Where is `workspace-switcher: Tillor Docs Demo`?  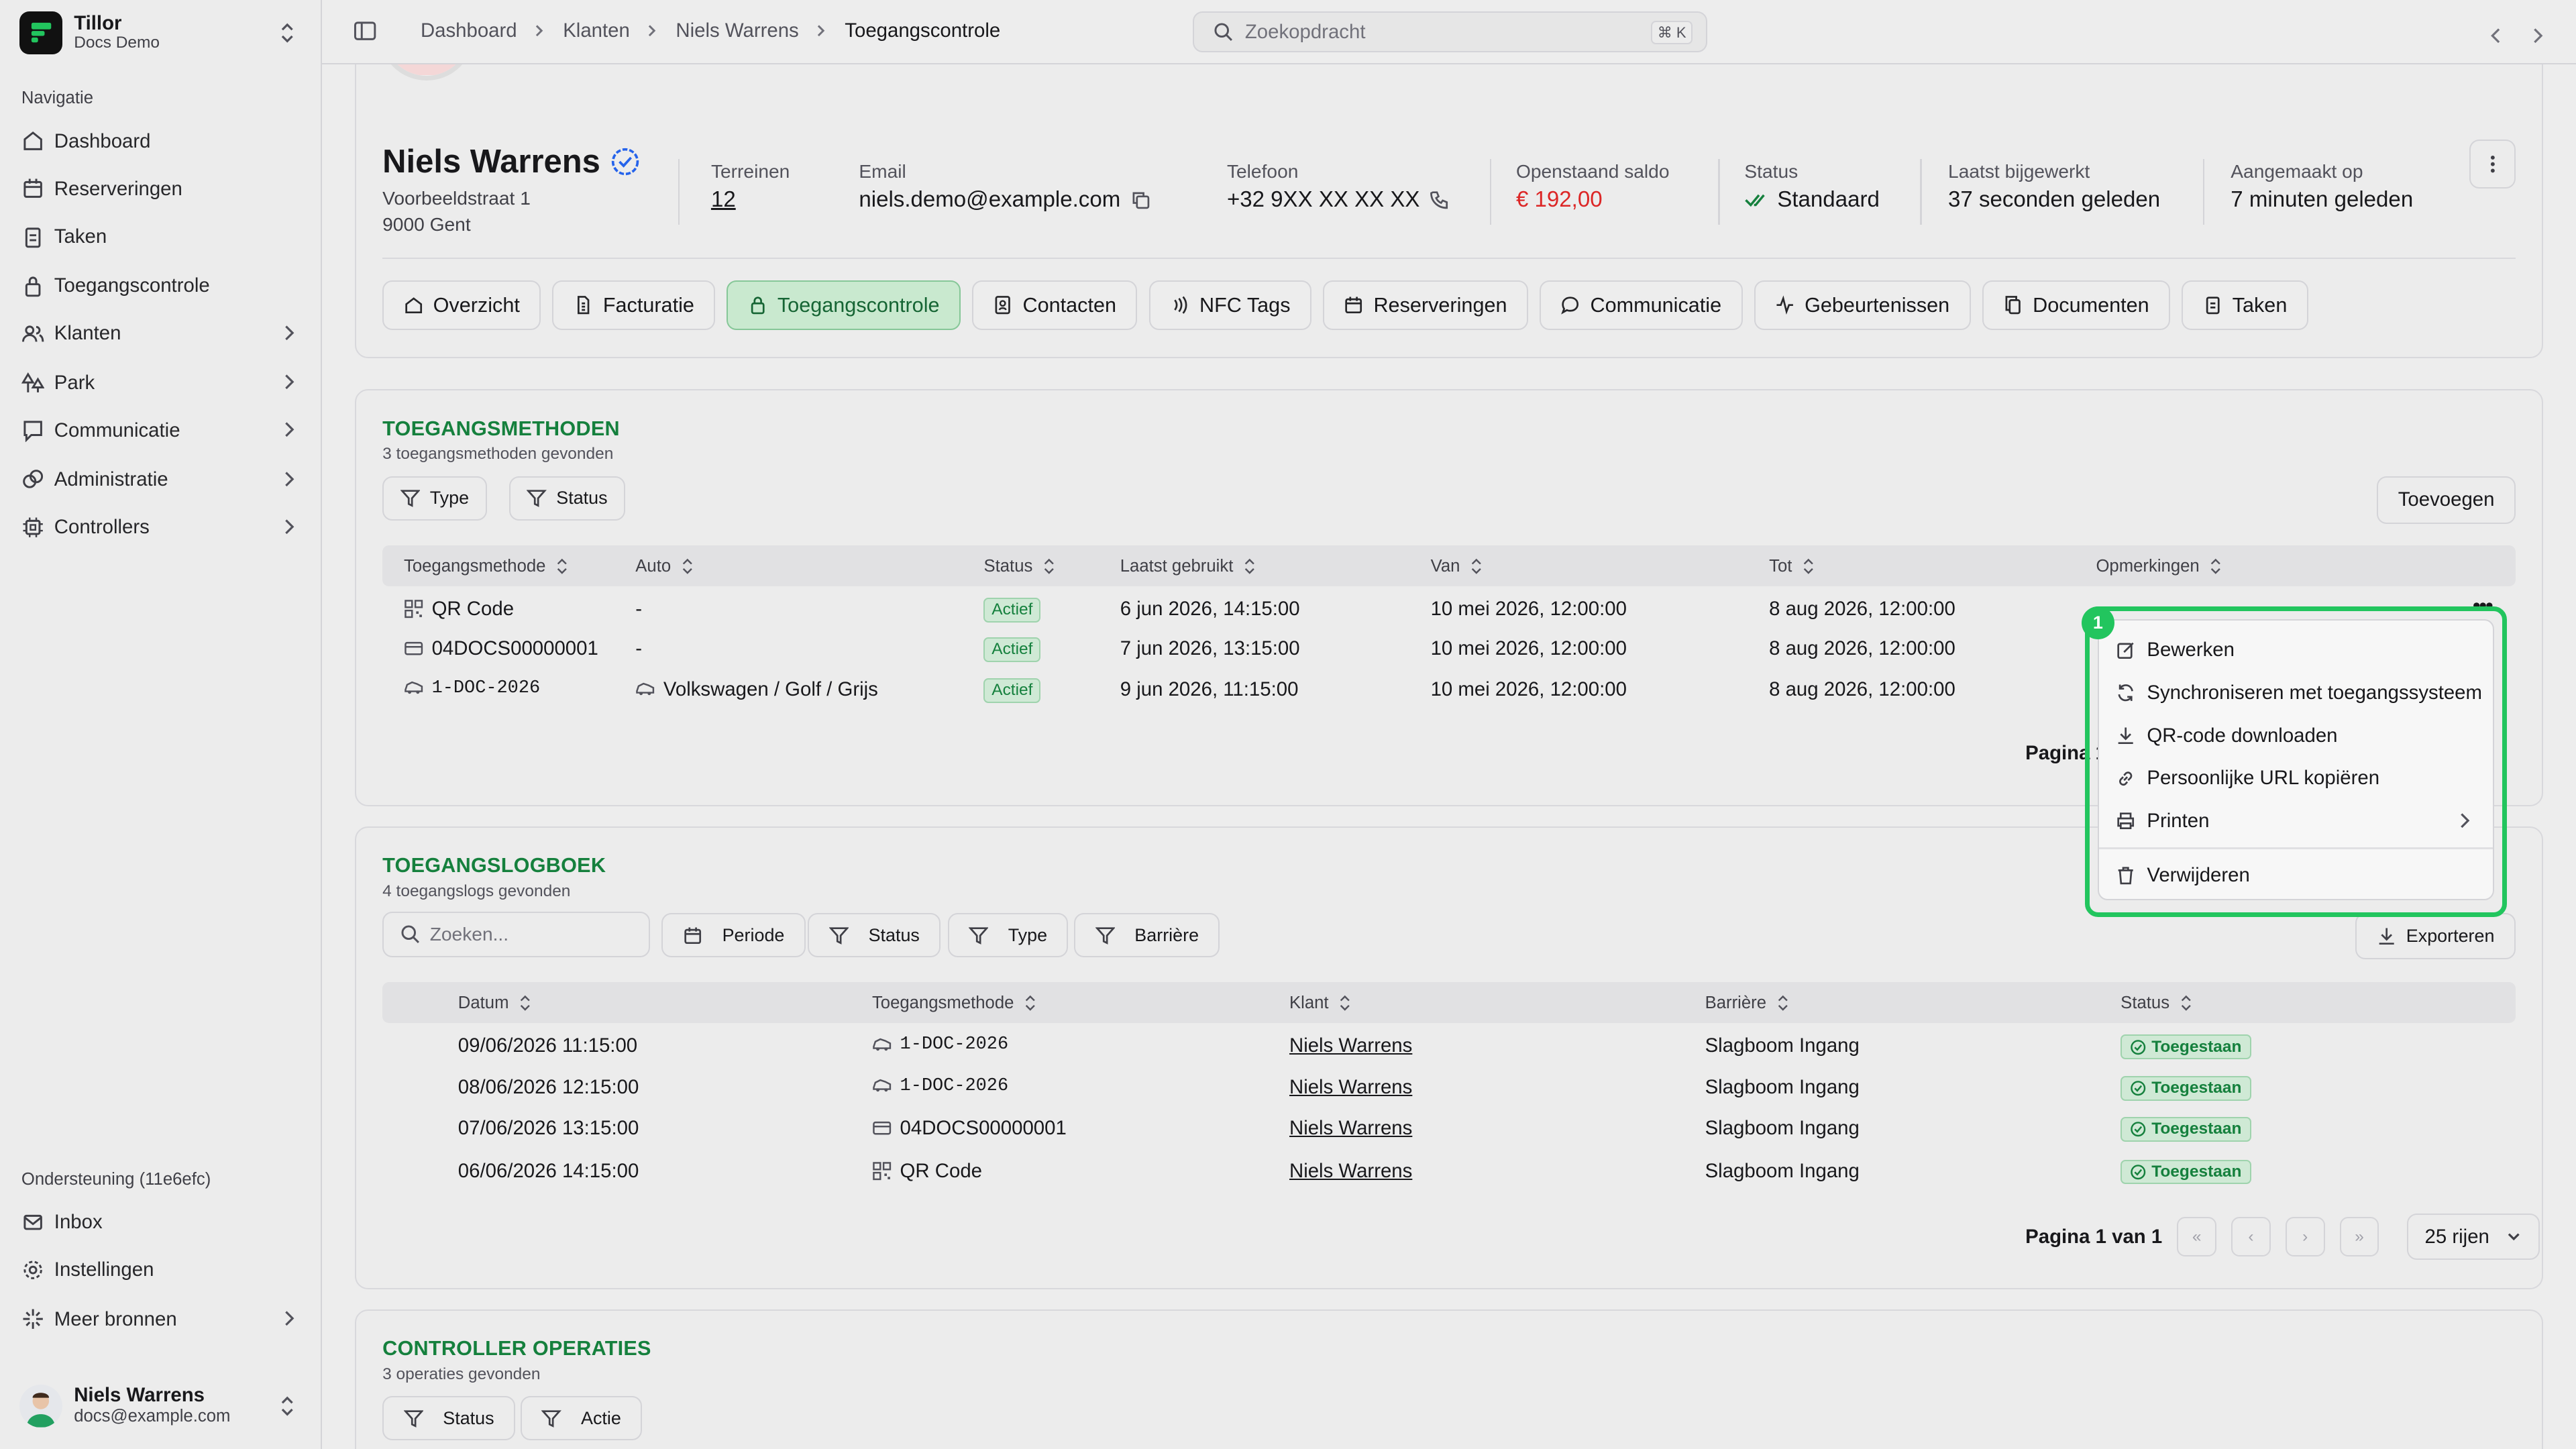 workspace-switcher: Tillor Docs Demo is located at coordinates (160, 33).